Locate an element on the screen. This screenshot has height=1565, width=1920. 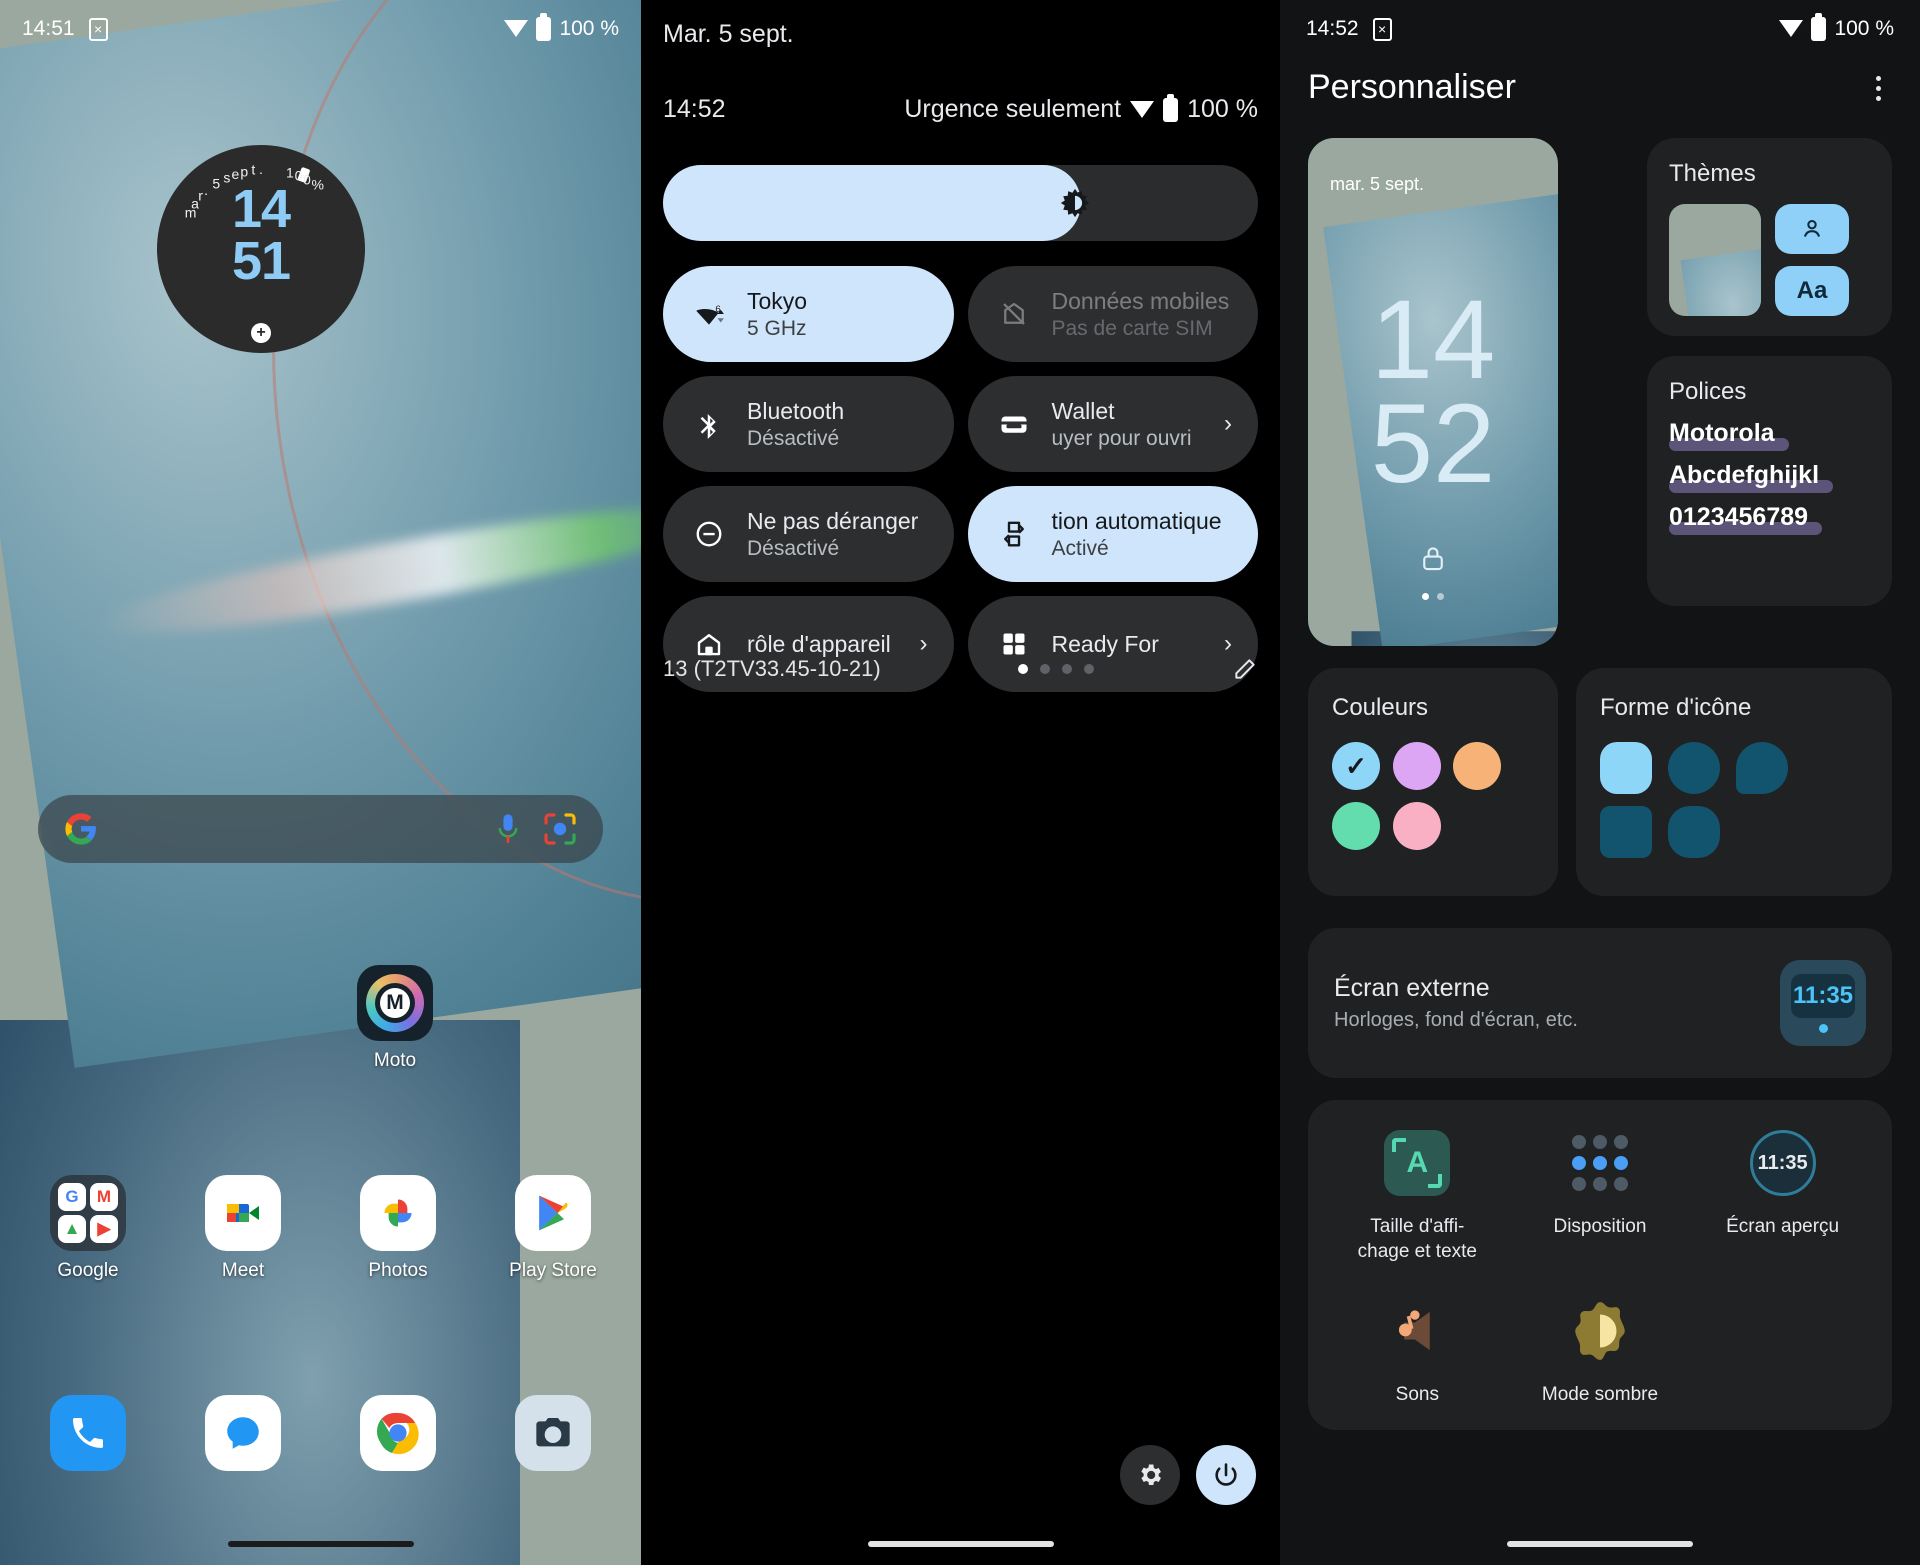
app-icon-moto: Moto is located at coordinates (395, 1018).